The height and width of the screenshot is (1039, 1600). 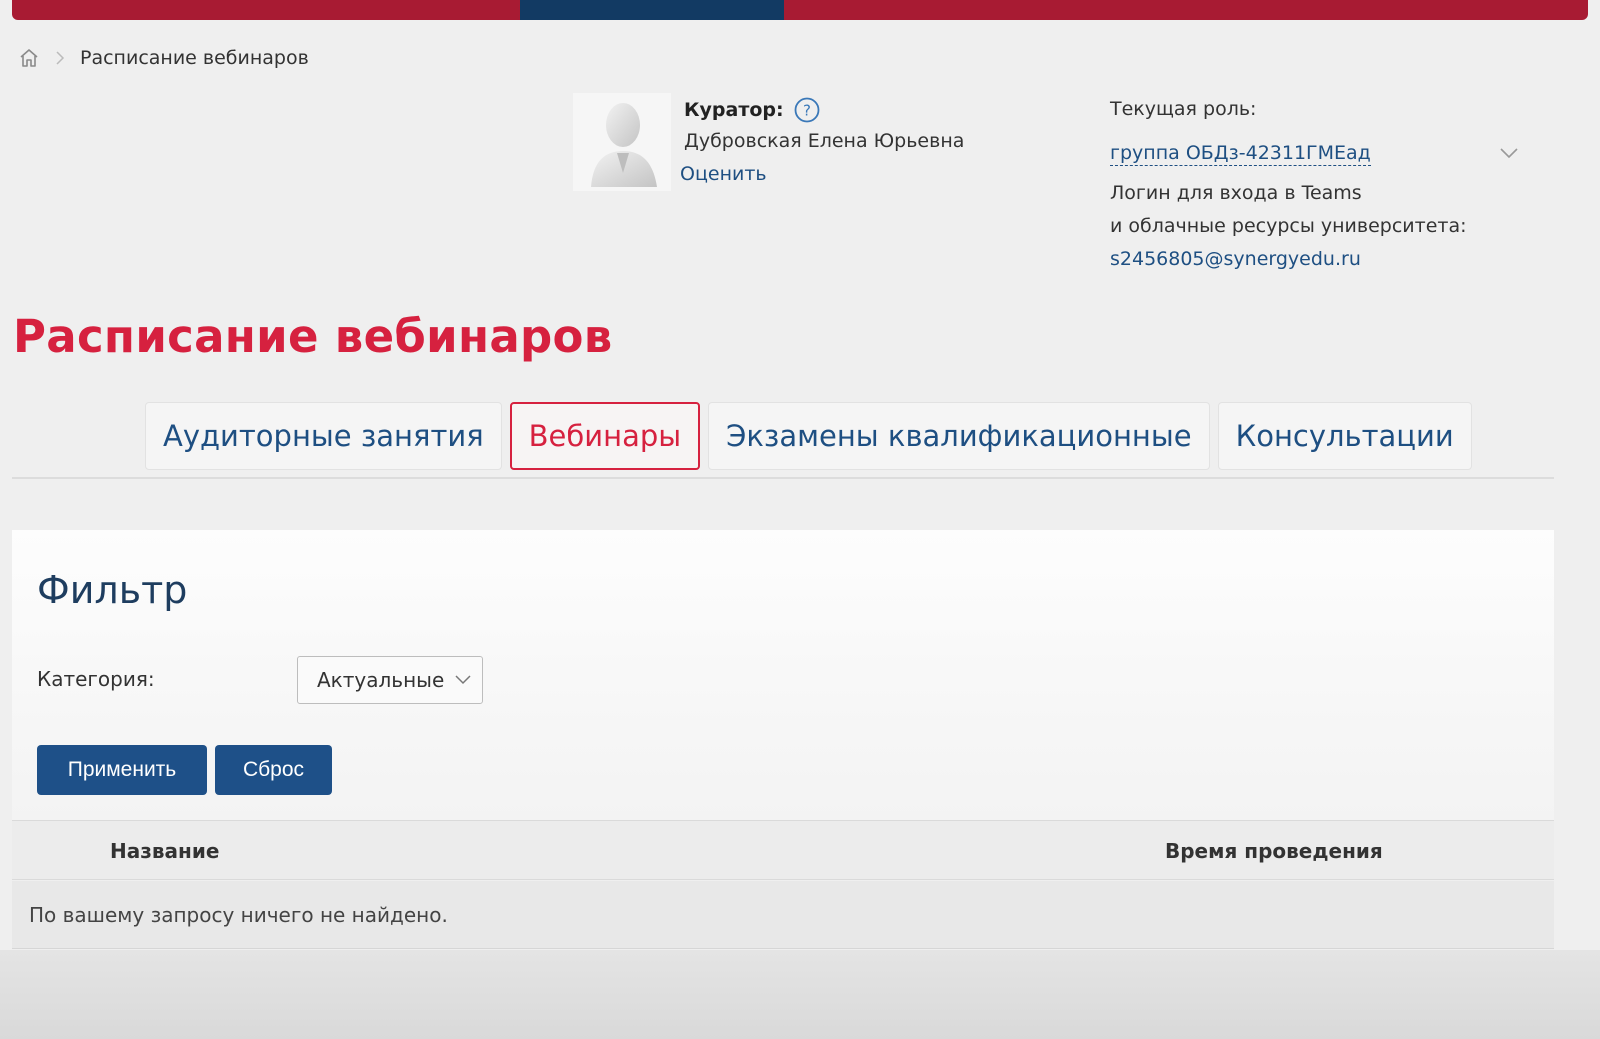 I want to click on login-info-line1: Логин для входа в Teams, so click(x=1236, y=193).